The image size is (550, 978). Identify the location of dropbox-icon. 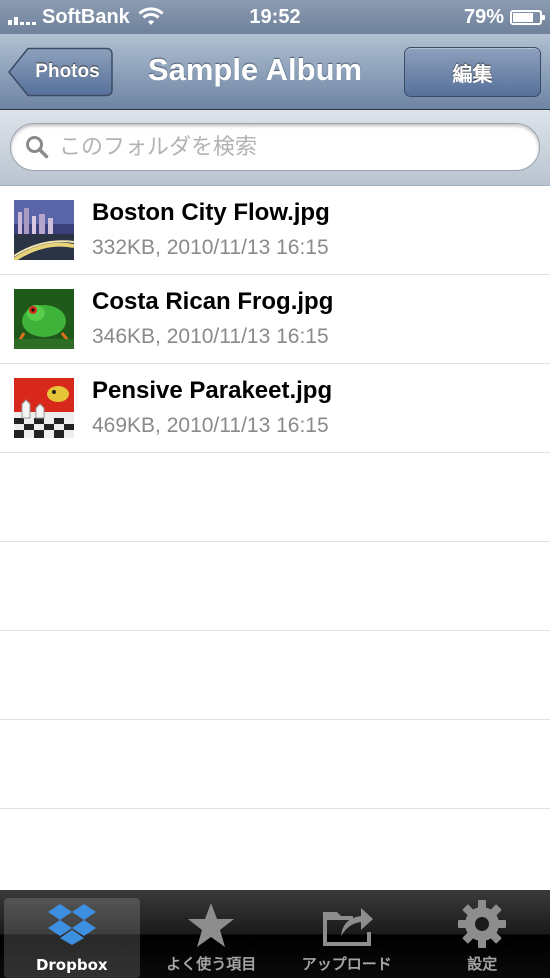
(71, 924).